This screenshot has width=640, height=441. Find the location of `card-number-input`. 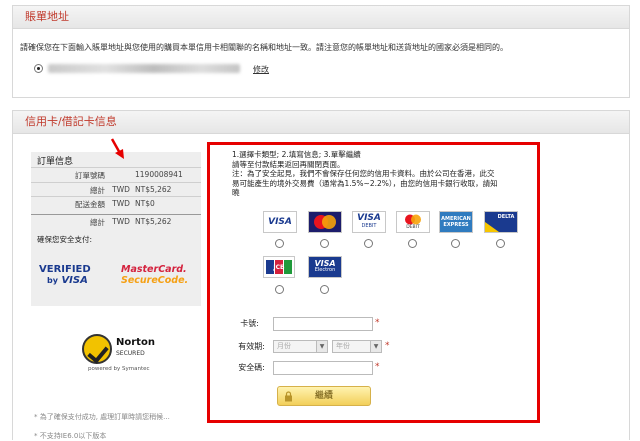

card-number-input is located at coordinates (323, 324).